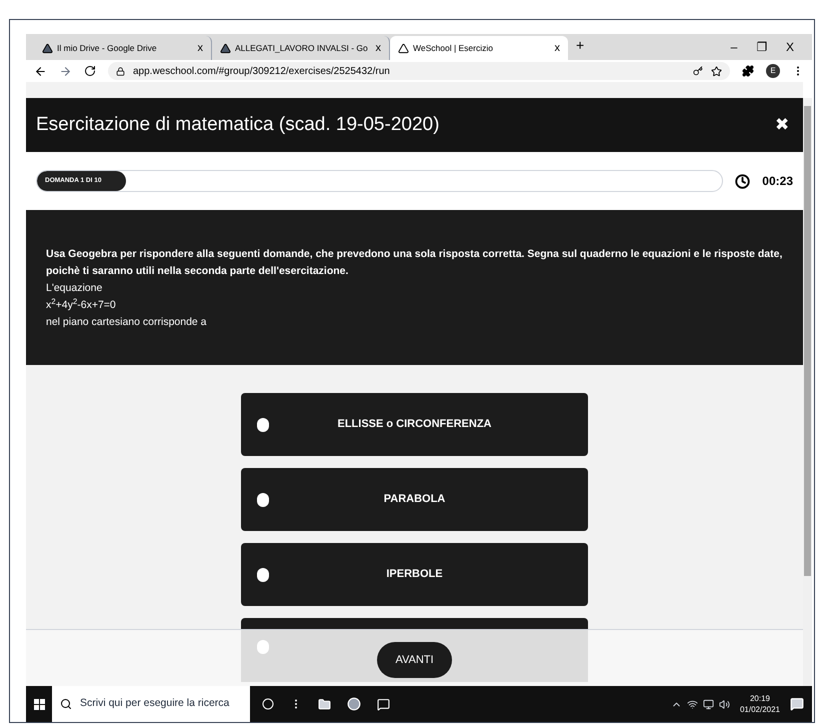  What do you see at coordinates (40, 71) in the screenshot?
I see `back-icon` at bounding box center [40, 71].